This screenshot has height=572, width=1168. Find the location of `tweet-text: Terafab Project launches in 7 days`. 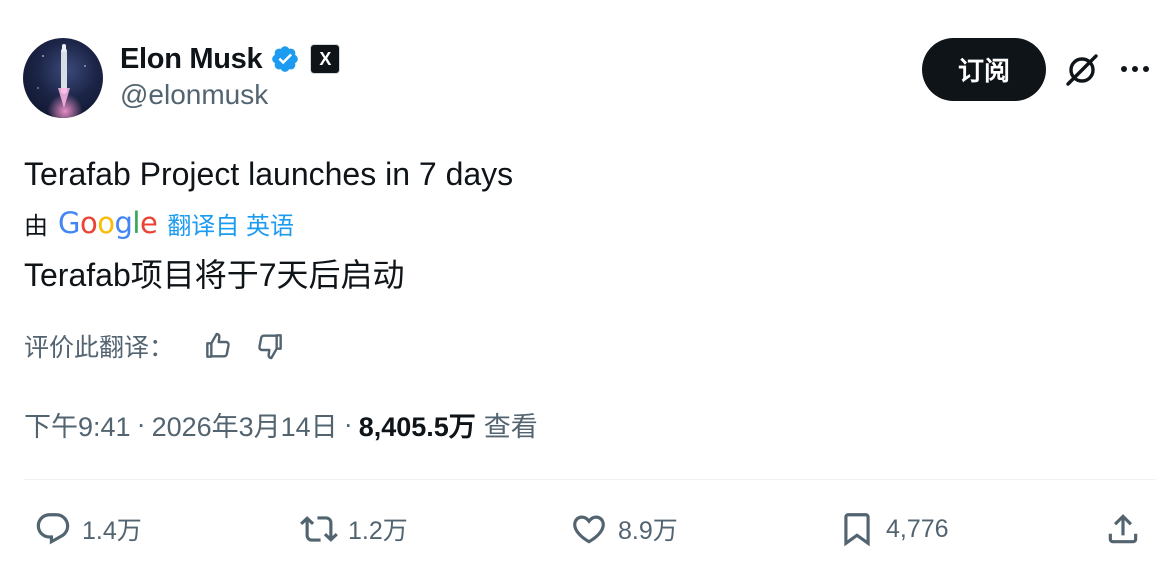

tweet-text: Terafab Project launches in 7 days is located at coordinates (269, 174).